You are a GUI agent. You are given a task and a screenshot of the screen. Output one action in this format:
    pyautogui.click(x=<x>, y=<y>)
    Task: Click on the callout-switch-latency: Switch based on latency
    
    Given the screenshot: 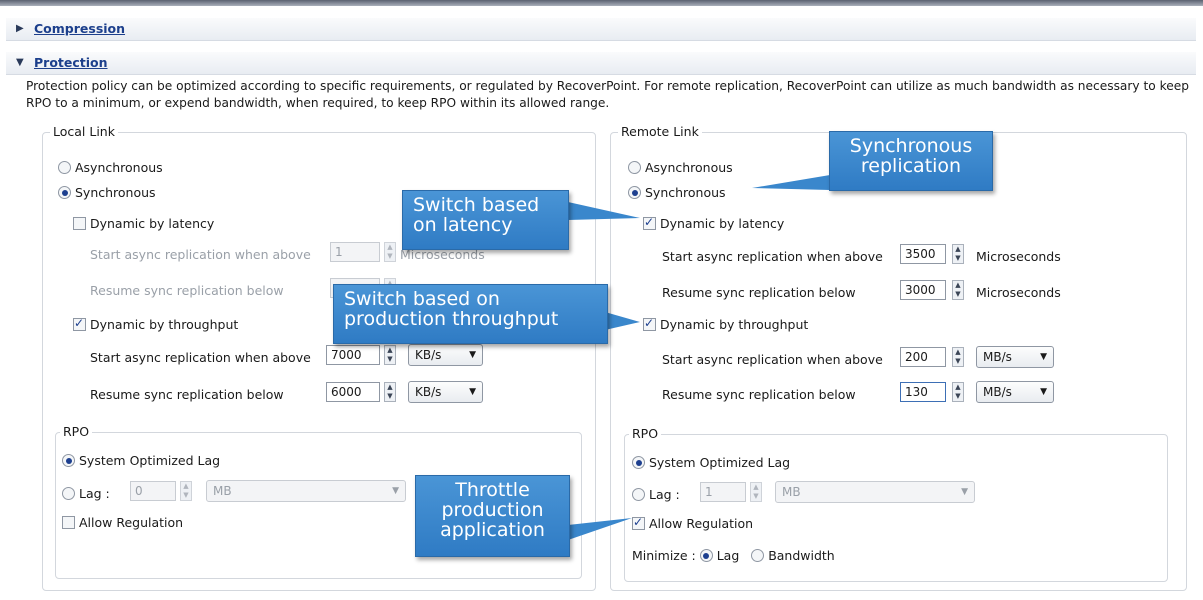 What is the action you would take?
    pyautogui.click(x=485, y=220)
    